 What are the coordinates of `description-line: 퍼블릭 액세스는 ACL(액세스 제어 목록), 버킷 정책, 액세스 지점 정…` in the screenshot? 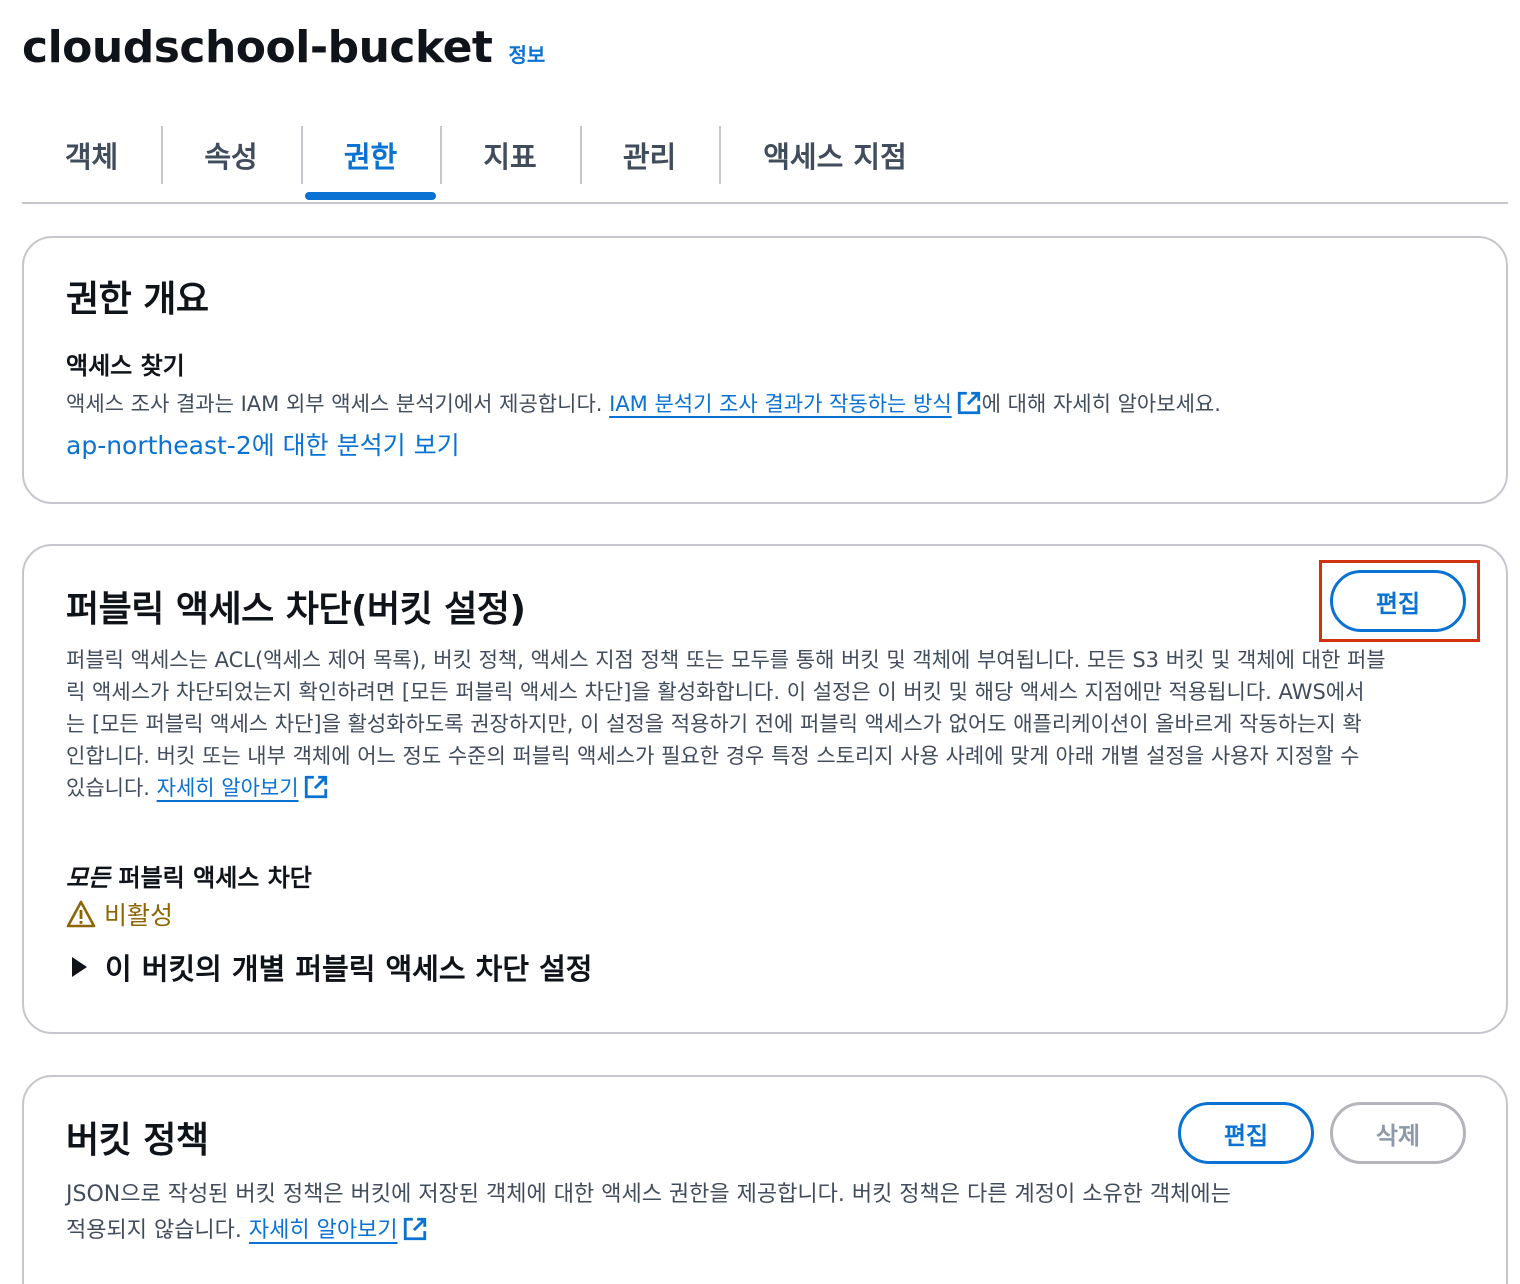 It's located at (726, 660).